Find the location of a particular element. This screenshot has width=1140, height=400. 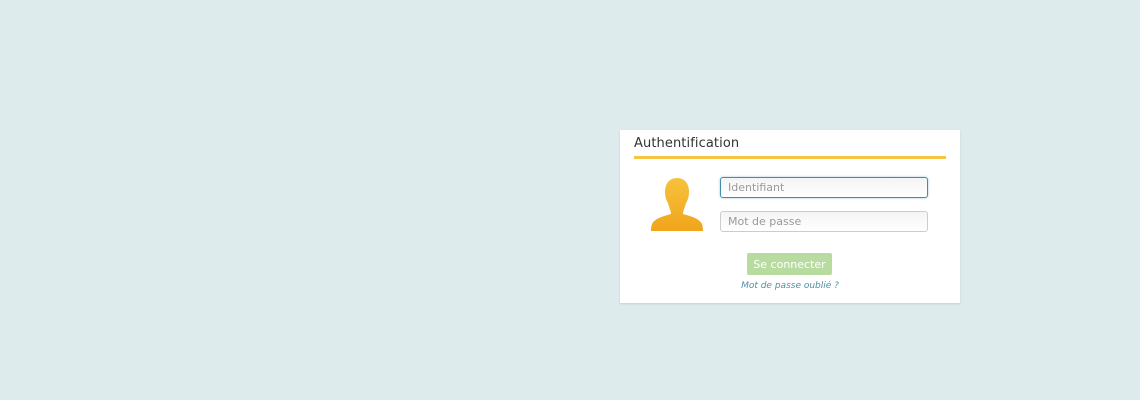

title-divider is located at coordinates (790, 157).